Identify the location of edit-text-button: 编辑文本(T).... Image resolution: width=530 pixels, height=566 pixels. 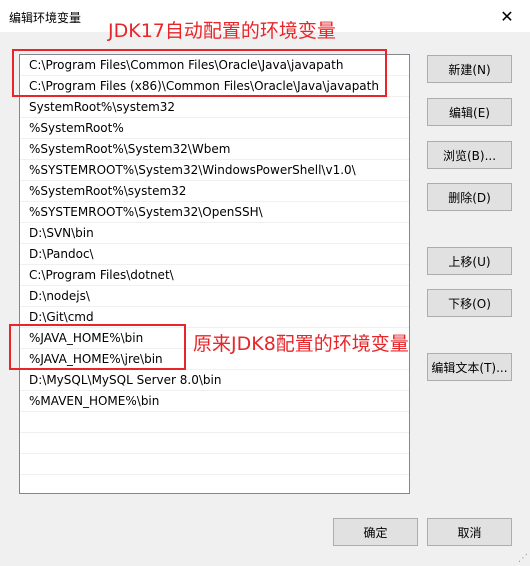
(469, 367).